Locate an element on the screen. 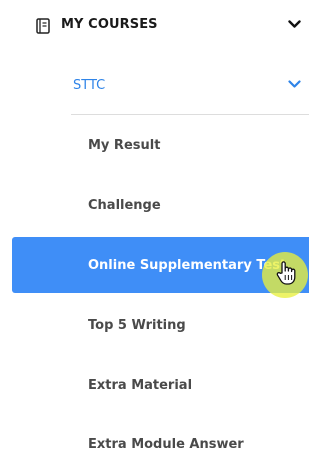  nav-item-my-result: My Result is located at coordinates (190, 145).